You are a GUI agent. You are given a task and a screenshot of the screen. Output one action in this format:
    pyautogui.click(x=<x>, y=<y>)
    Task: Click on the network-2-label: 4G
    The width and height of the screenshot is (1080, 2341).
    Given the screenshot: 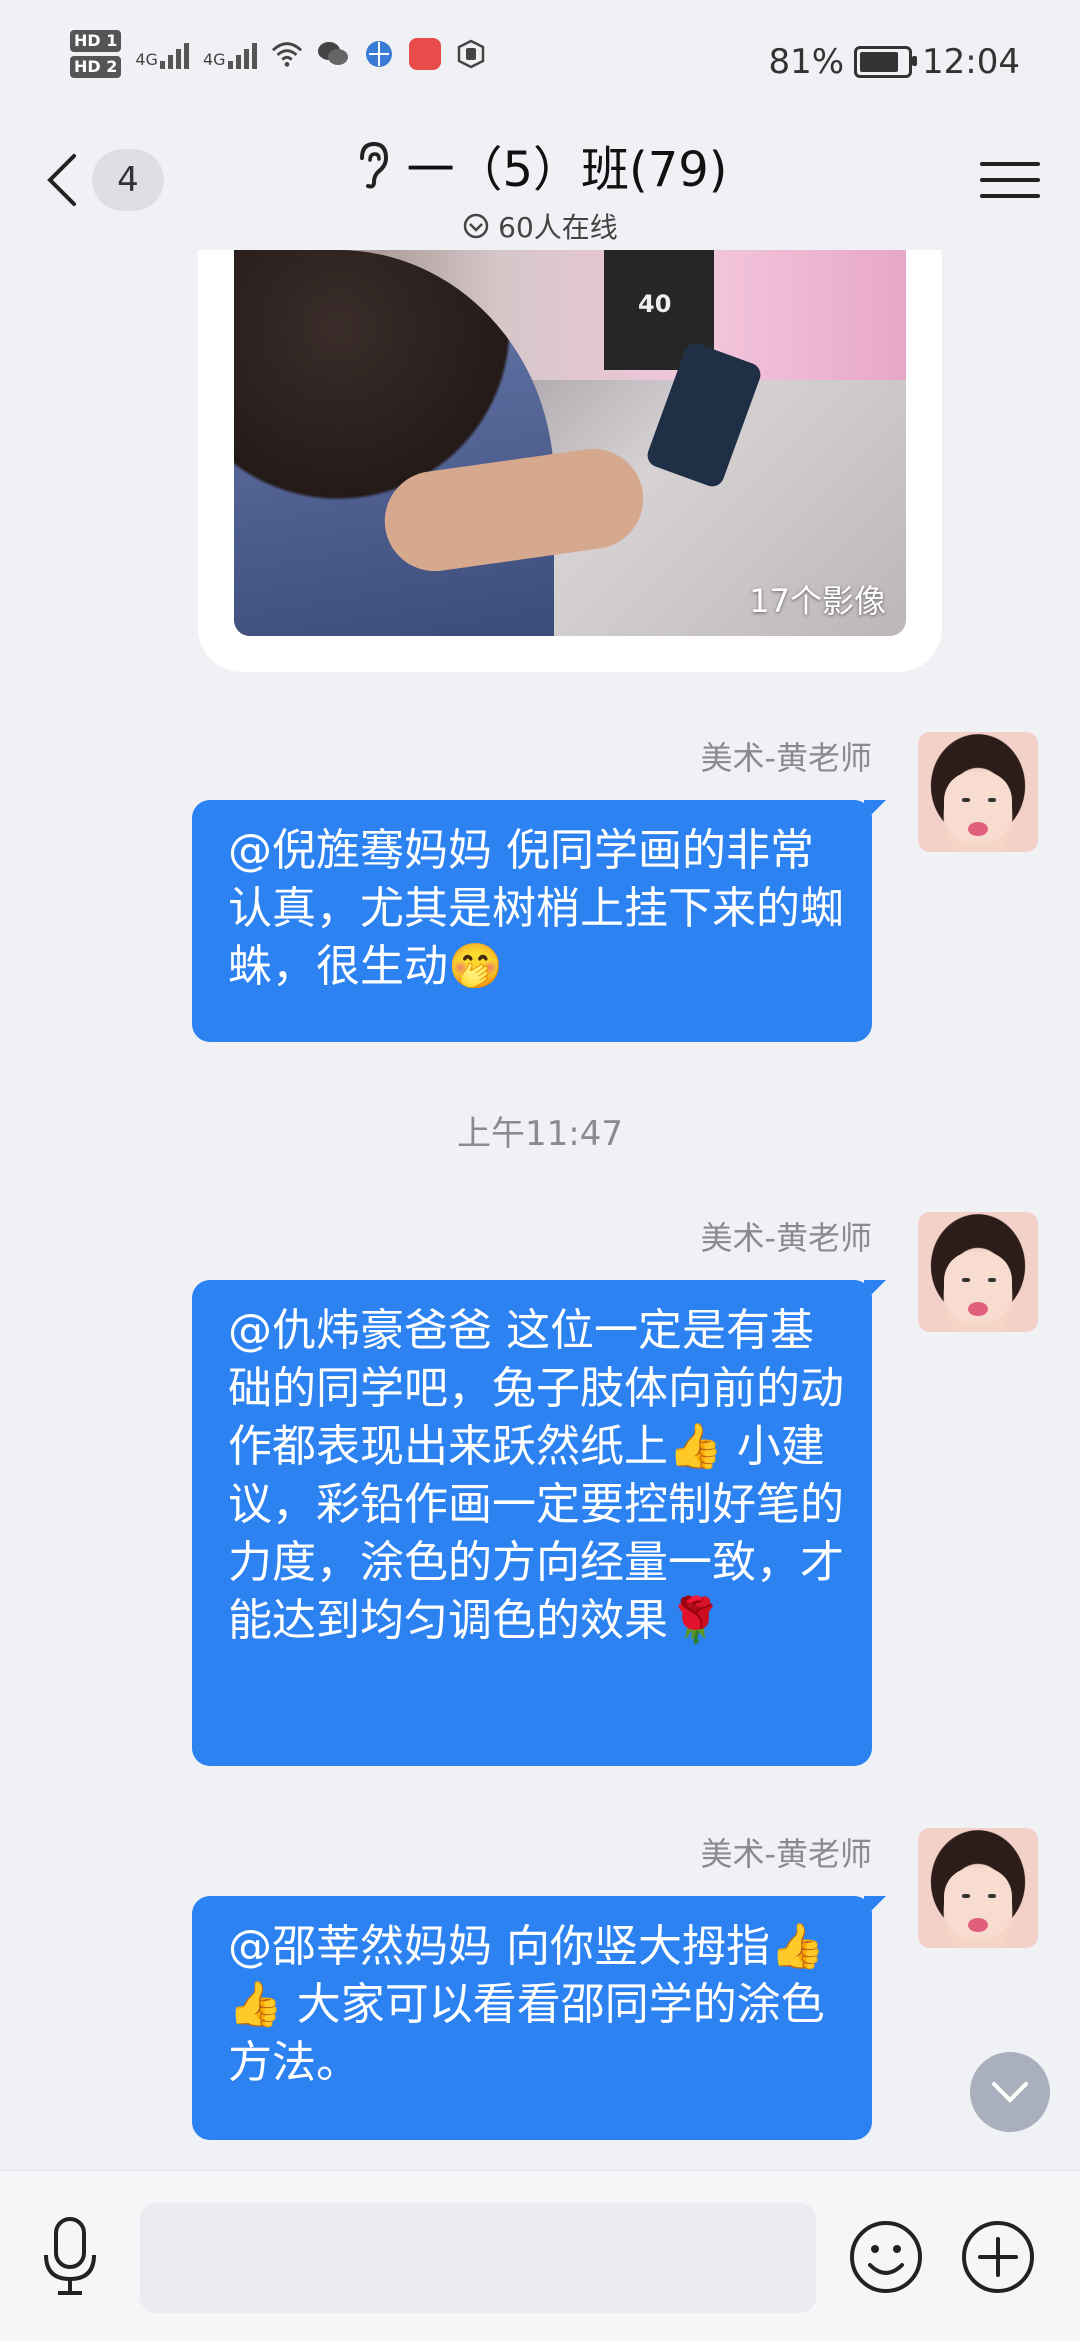 What is the action you would take?
    pyautogui.click(x=214, y=59)
    